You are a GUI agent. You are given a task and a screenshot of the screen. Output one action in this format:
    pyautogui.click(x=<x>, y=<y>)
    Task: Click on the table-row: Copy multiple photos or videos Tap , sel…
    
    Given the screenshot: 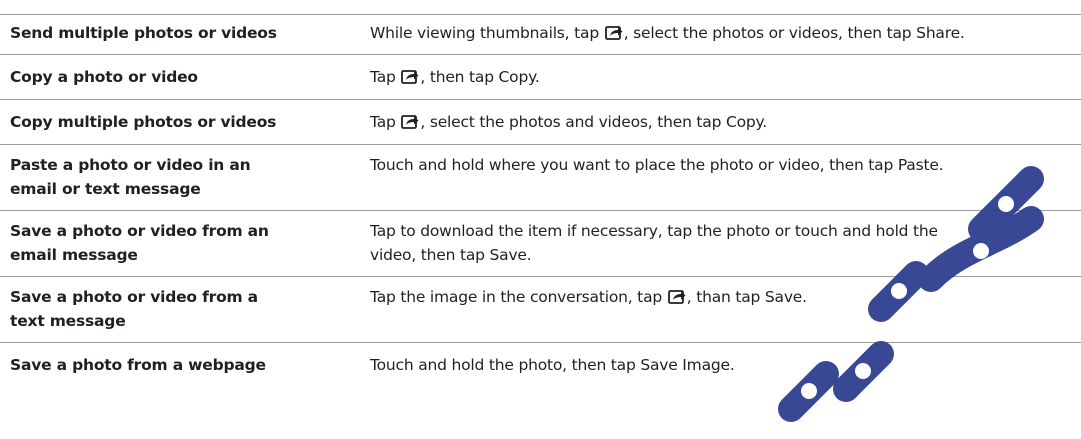 What is the action you would take?
    pyautogui.click(x=540, y=121)
    